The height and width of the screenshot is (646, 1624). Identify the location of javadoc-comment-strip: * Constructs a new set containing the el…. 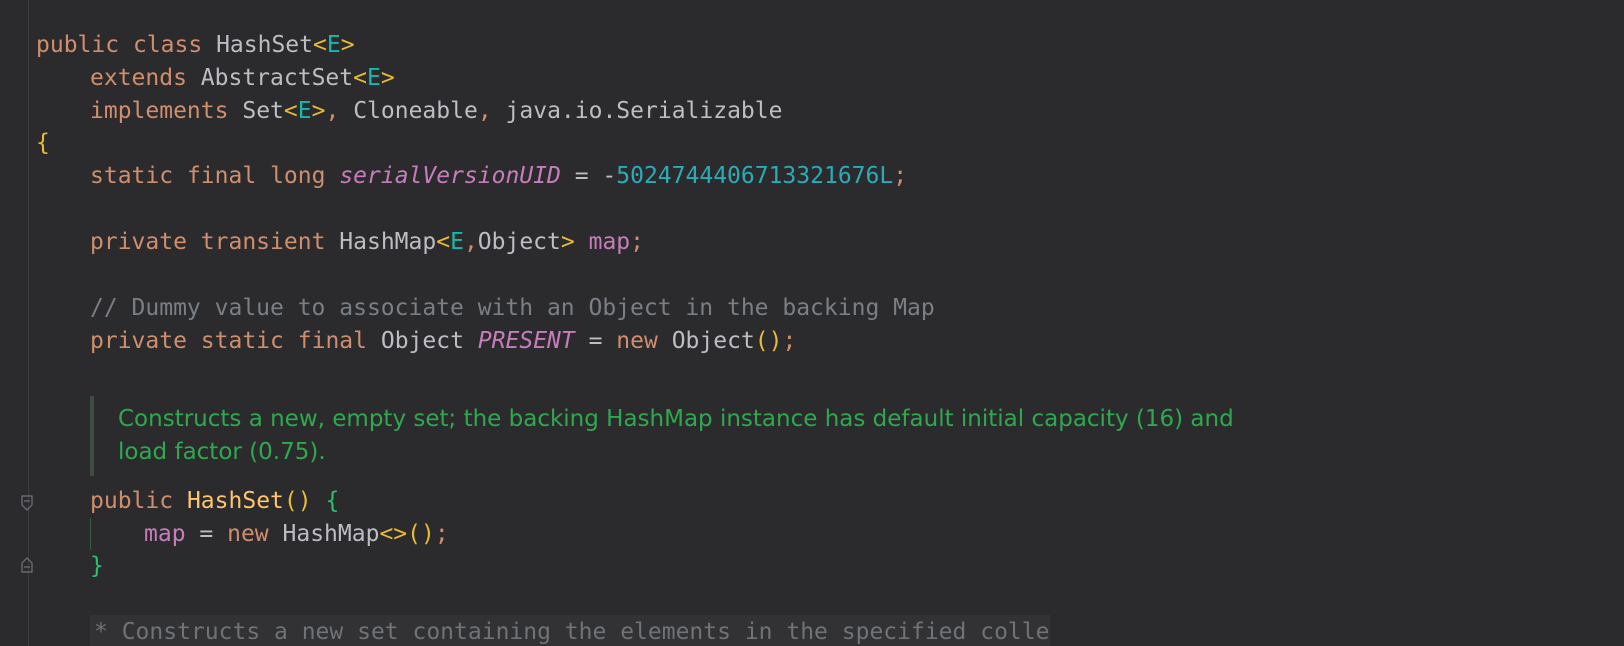
(570, 630).